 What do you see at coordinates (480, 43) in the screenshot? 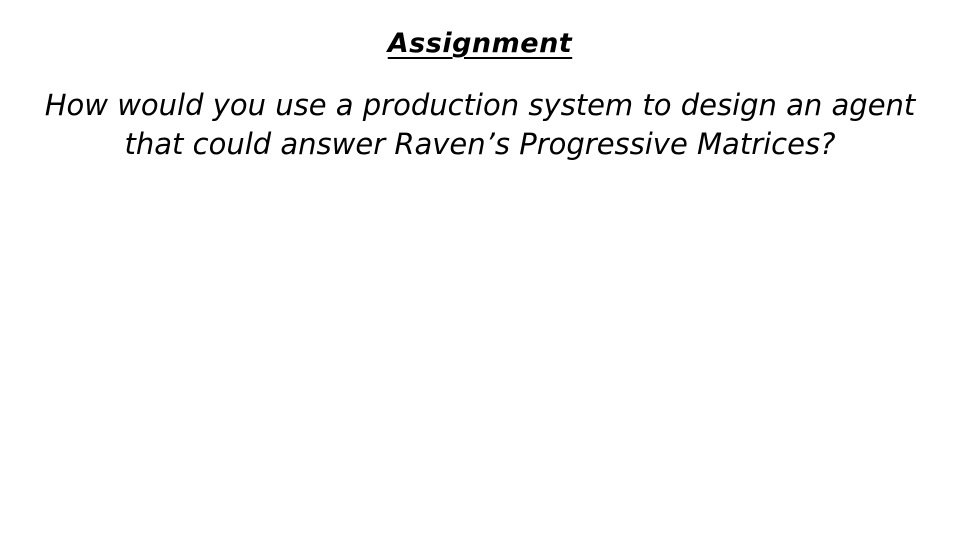
I see `slide-title: Assignment` at bounding box center [480, 43].